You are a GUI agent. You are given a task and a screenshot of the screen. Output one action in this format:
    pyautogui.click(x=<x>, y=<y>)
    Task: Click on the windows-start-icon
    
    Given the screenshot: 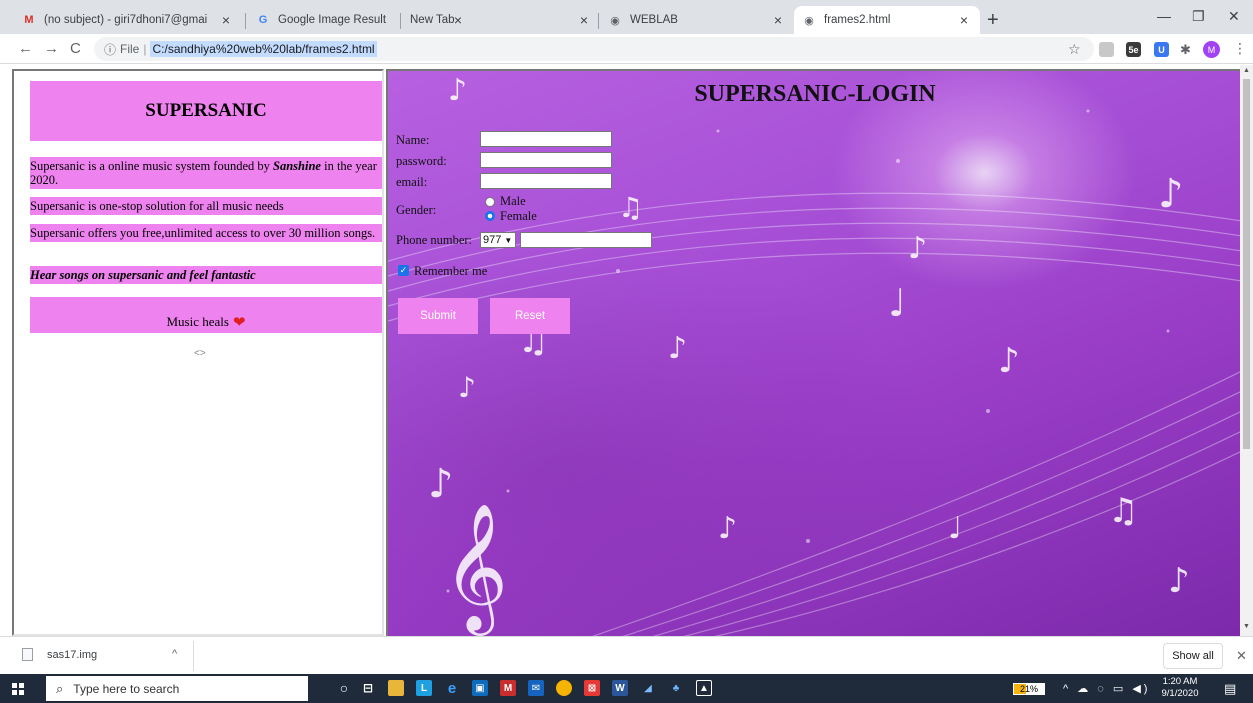 What is the action you would take?
    pyautogui.click(x=18, y=689)
    